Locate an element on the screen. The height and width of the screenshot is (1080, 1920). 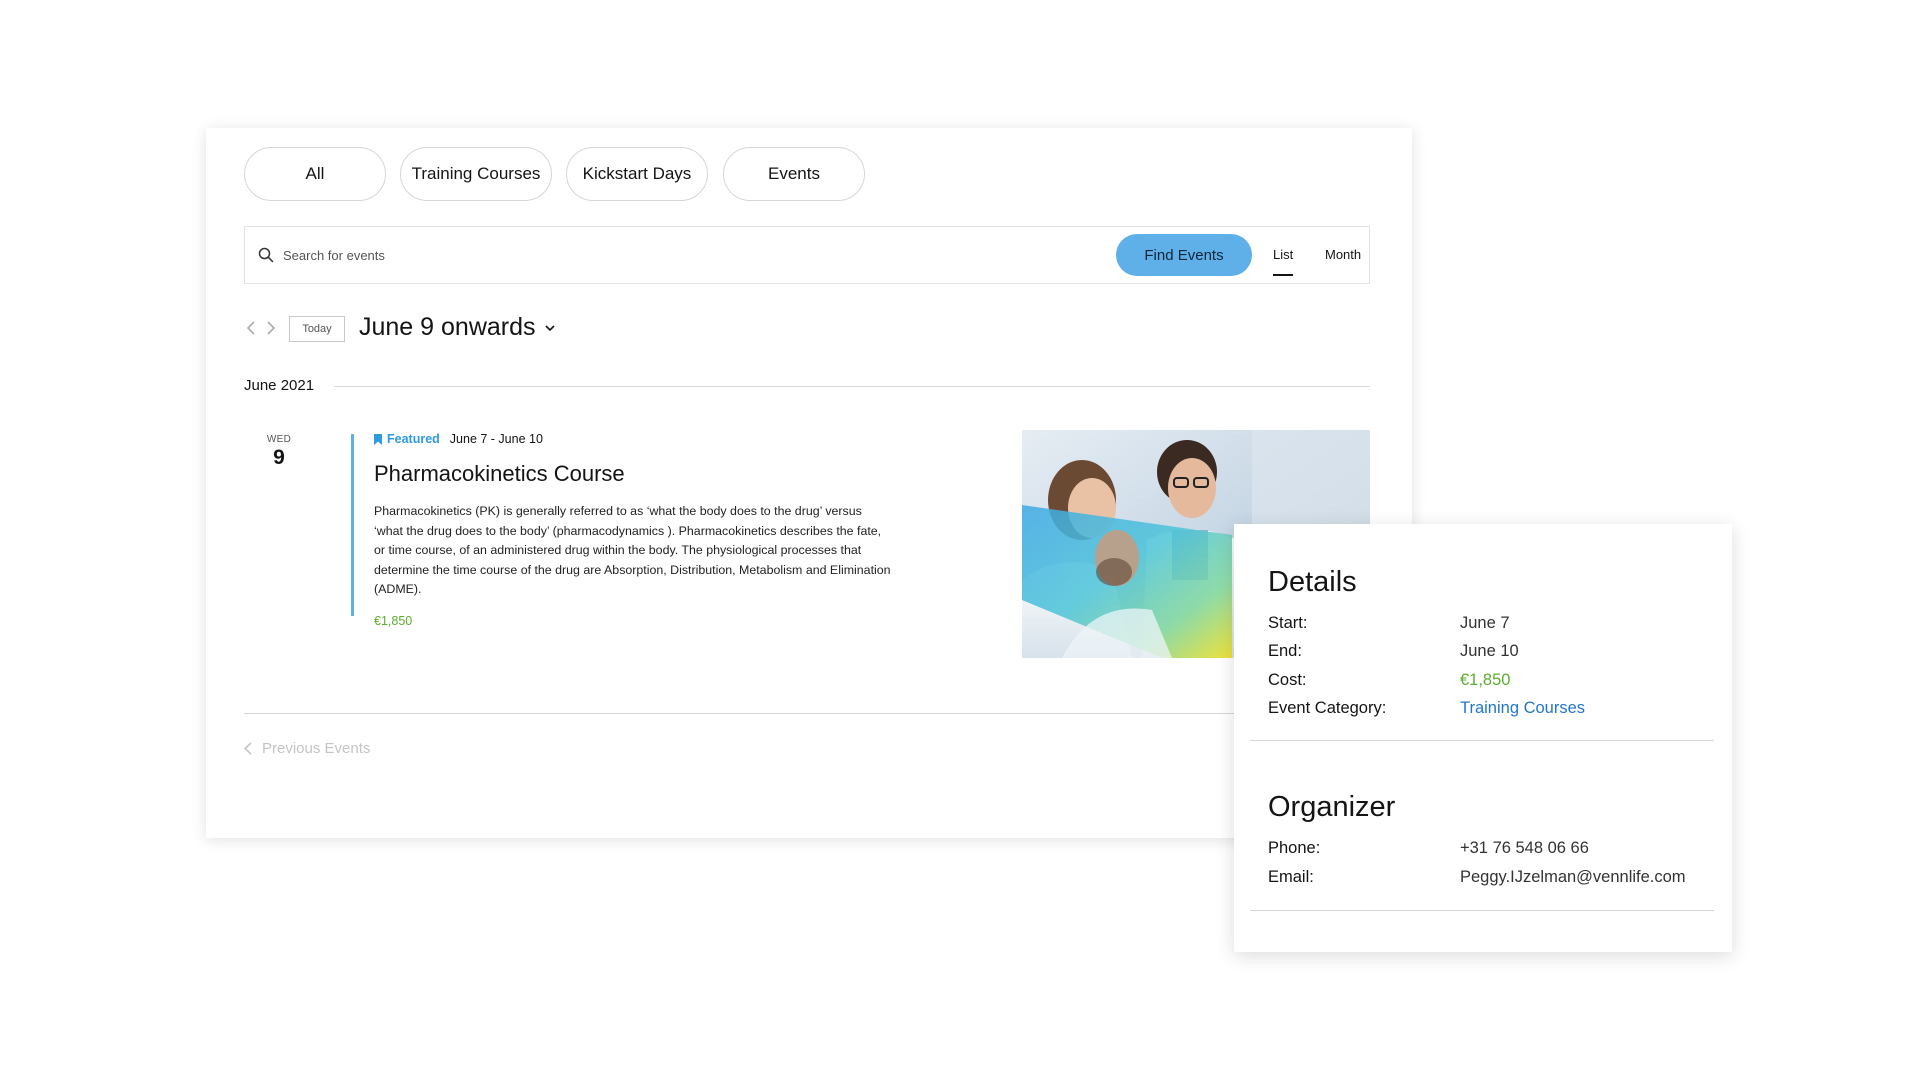
filter-training-courses-label: Training Courses is located at coordinates (476, 173).